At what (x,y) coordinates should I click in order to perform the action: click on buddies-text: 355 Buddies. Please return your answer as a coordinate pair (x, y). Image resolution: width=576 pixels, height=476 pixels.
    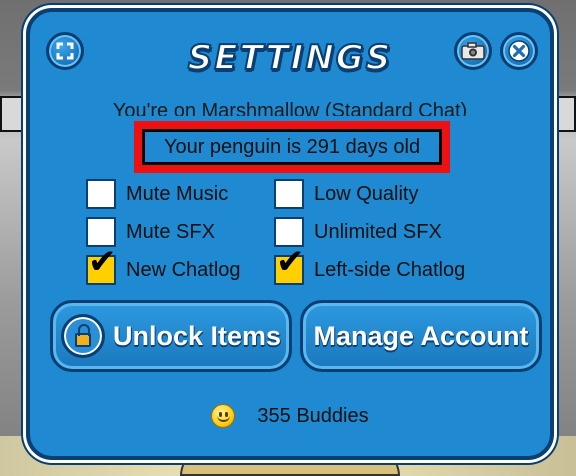
    Looking at the image, I should click on (313, 415).